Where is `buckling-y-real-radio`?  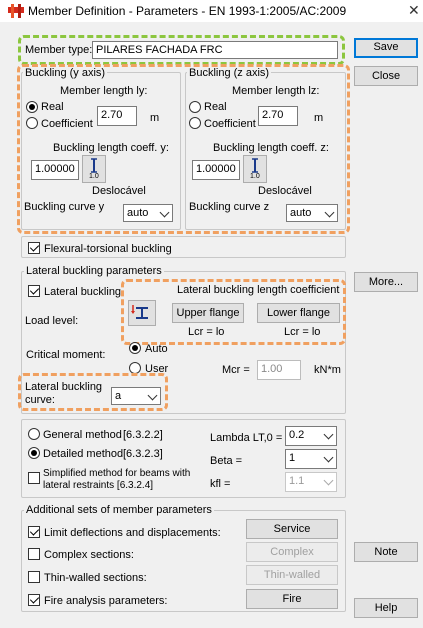 buckling-y-real-radio is located at coordinates (32, 107).